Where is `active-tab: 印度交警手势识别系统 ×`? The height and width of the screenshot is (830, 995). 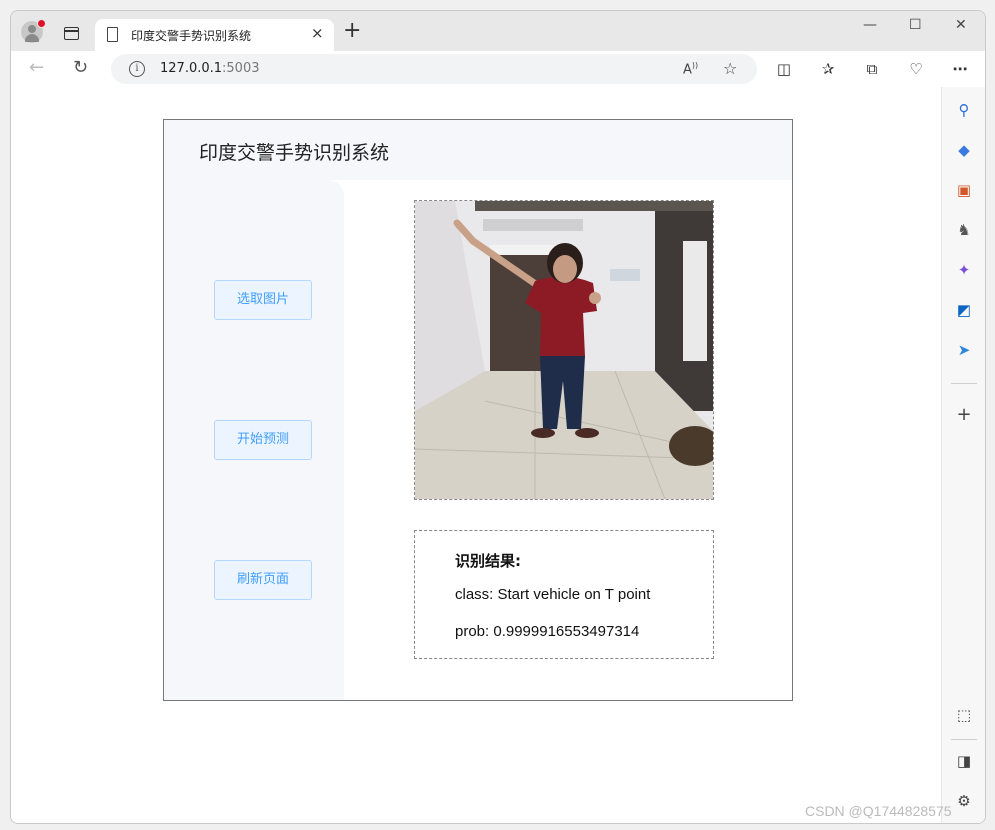 active-tab: 印度交警手势识别系统 × is located at coordinates (214, 35).